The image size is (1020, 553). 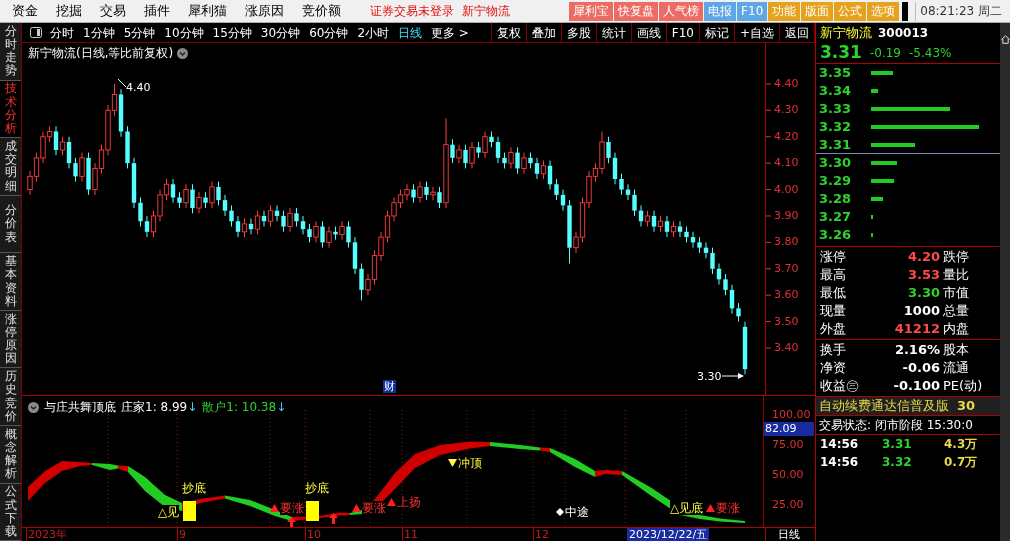 What do you see at coordinates (373, 32) in the screenshot?
I see `period-tab: 2小时` at bounding box center [373, 32].